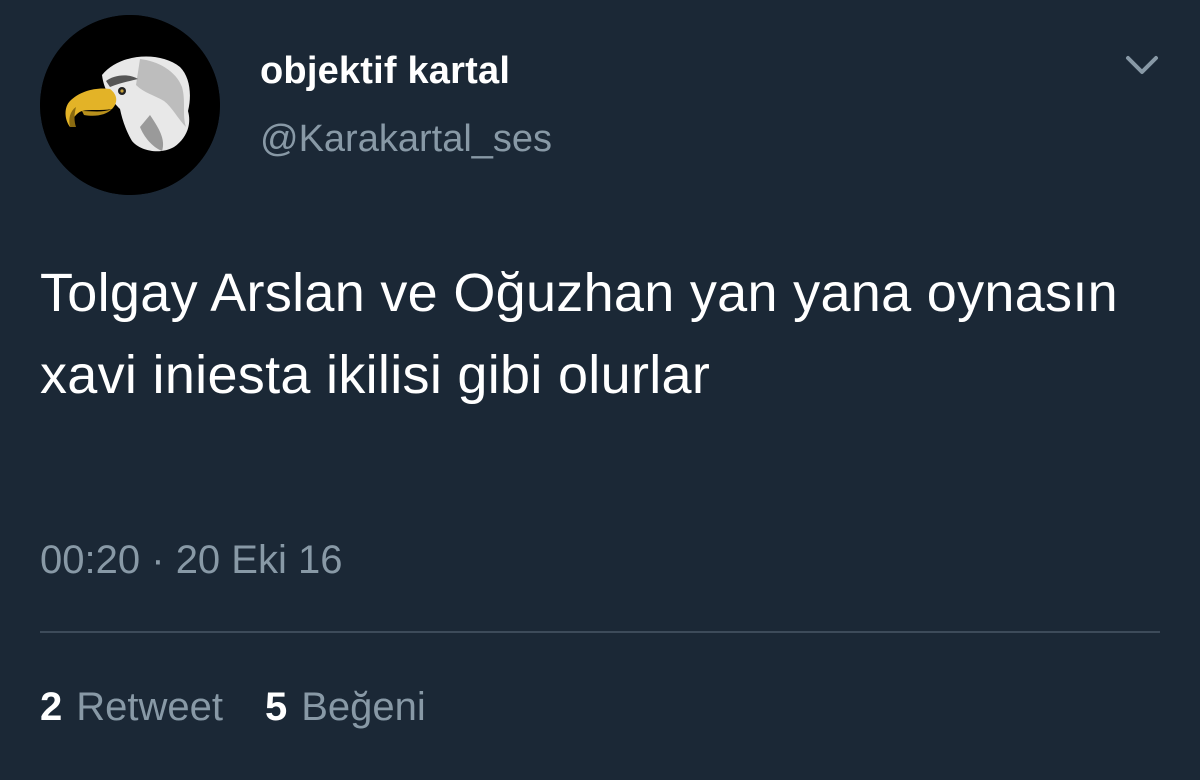 This screenshot has width=1200, height=780. I want to click on tweet-time: 00:20, so click(90, 560).